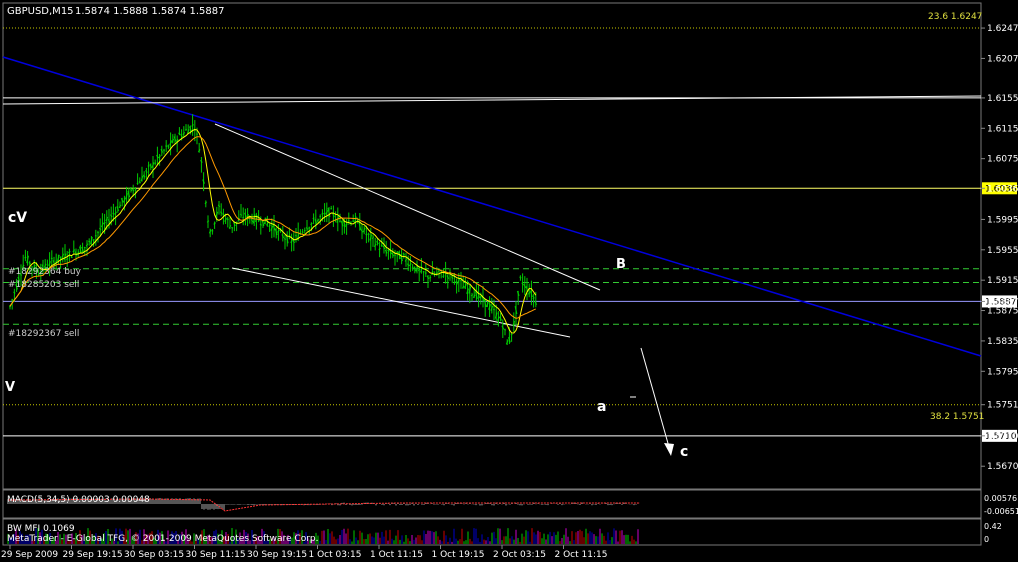  Describe the element at coordinates (1001, 511) in the screenshot. I see `macd-tick-bottom: -0.00651` at that location.